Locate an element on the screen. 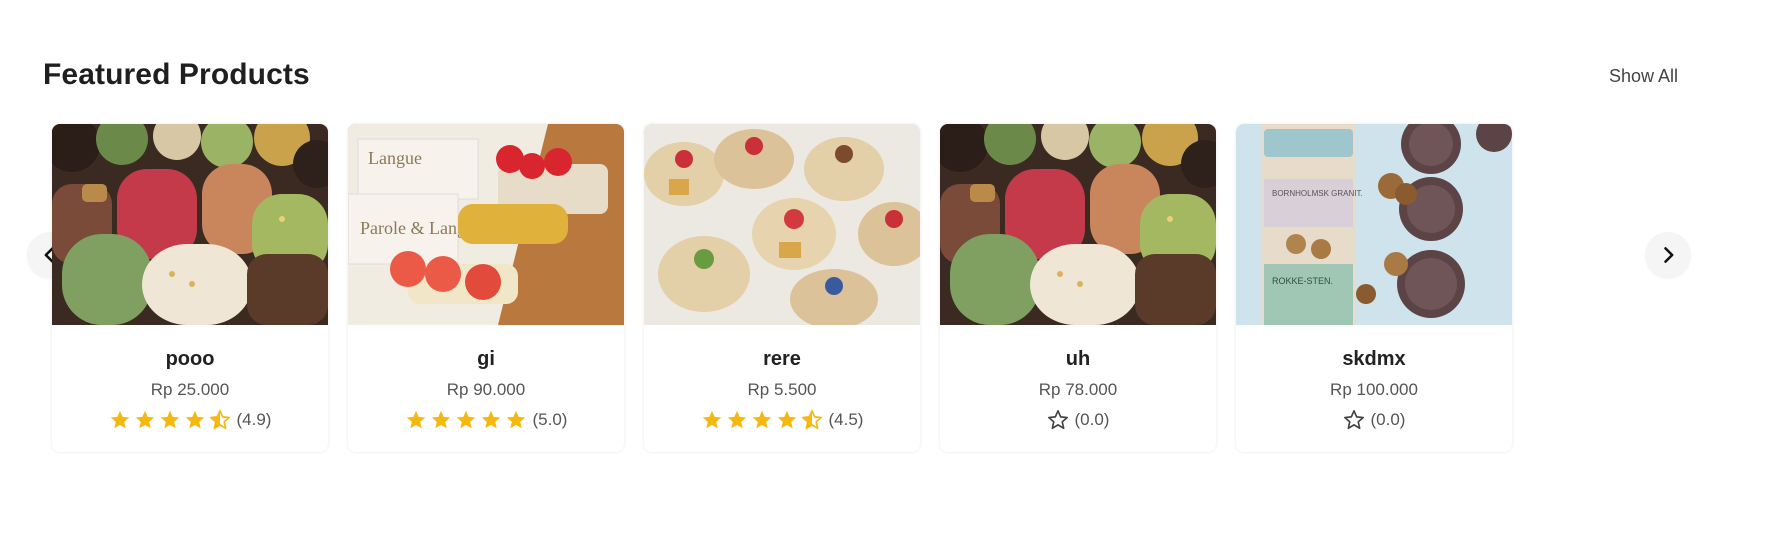 This screenshot has height=538, width=1771. product-price: Rp 78.000 is located at coordinates (1078, 389).